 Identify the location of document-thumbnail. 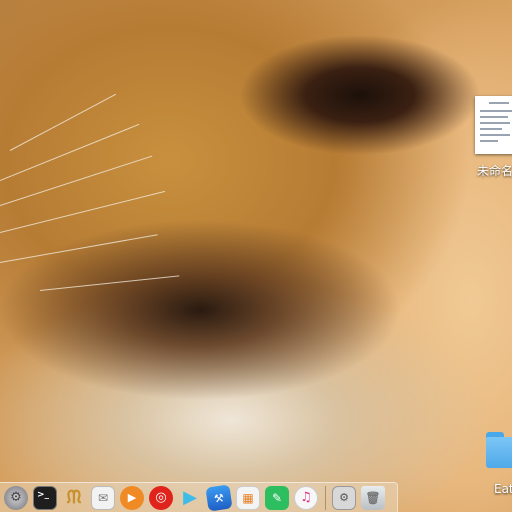
(493, 125).